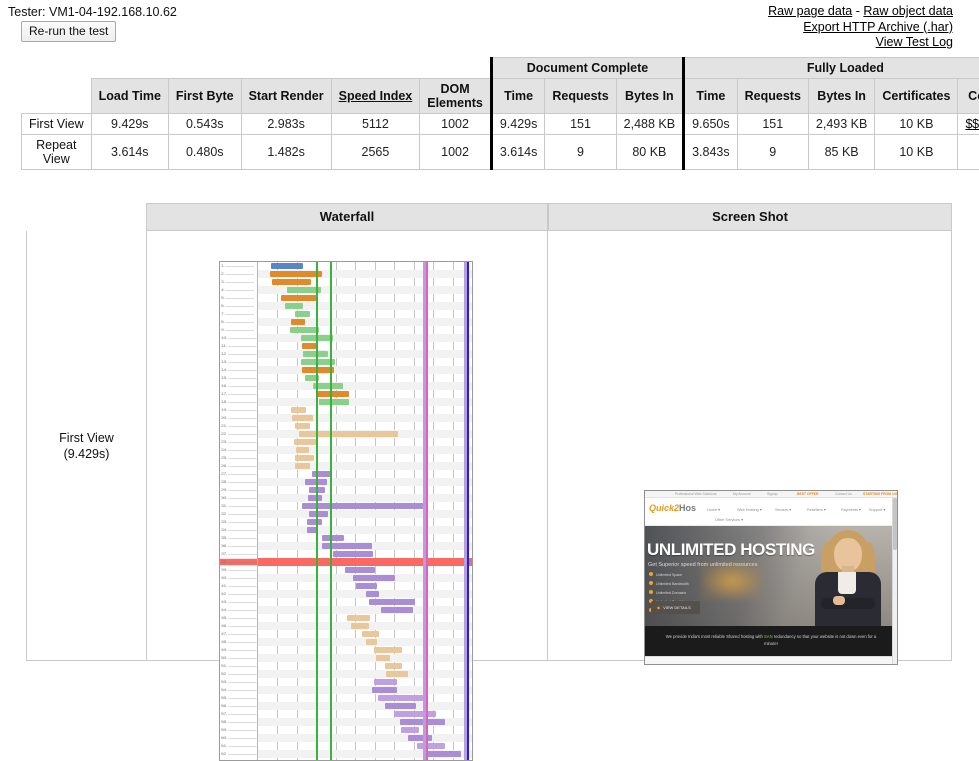 The height and width of the screenshot is (761, 979). Describe the element at coordinates (238, 354) in the screenshot. I see `waterfall-request-label: 12. ——————` at that location.